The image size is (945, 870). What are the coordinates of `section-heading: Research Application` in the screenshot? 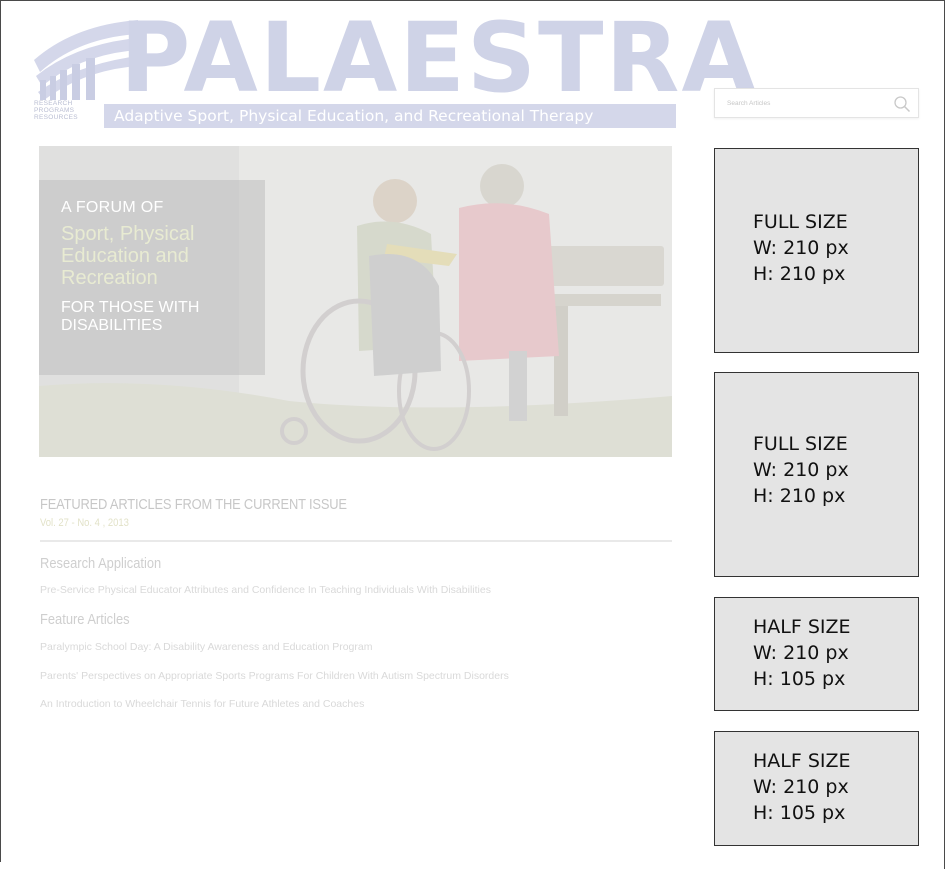 It's located at (101, 563).